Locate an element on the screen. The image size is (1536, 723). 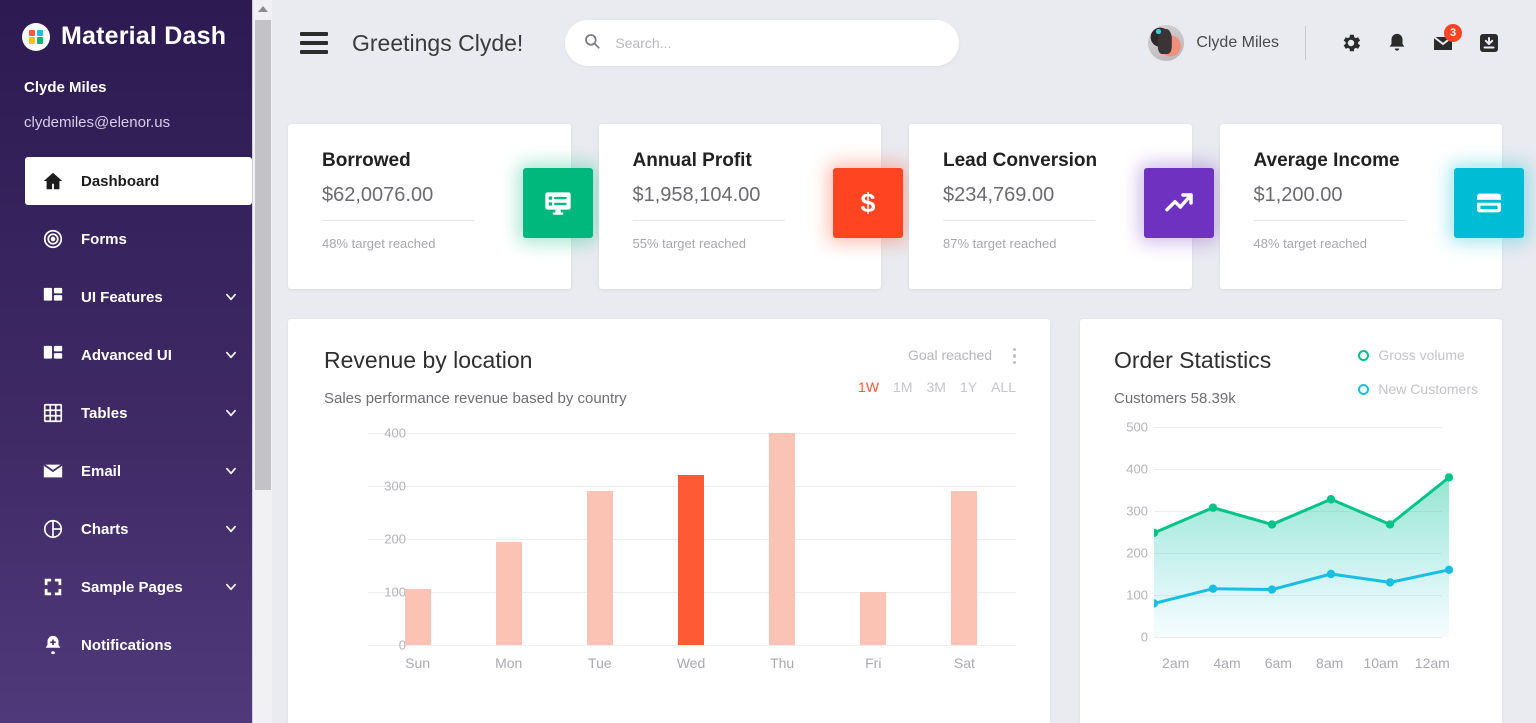
x-axis-label: Tue is located at coordinates (600, 663).